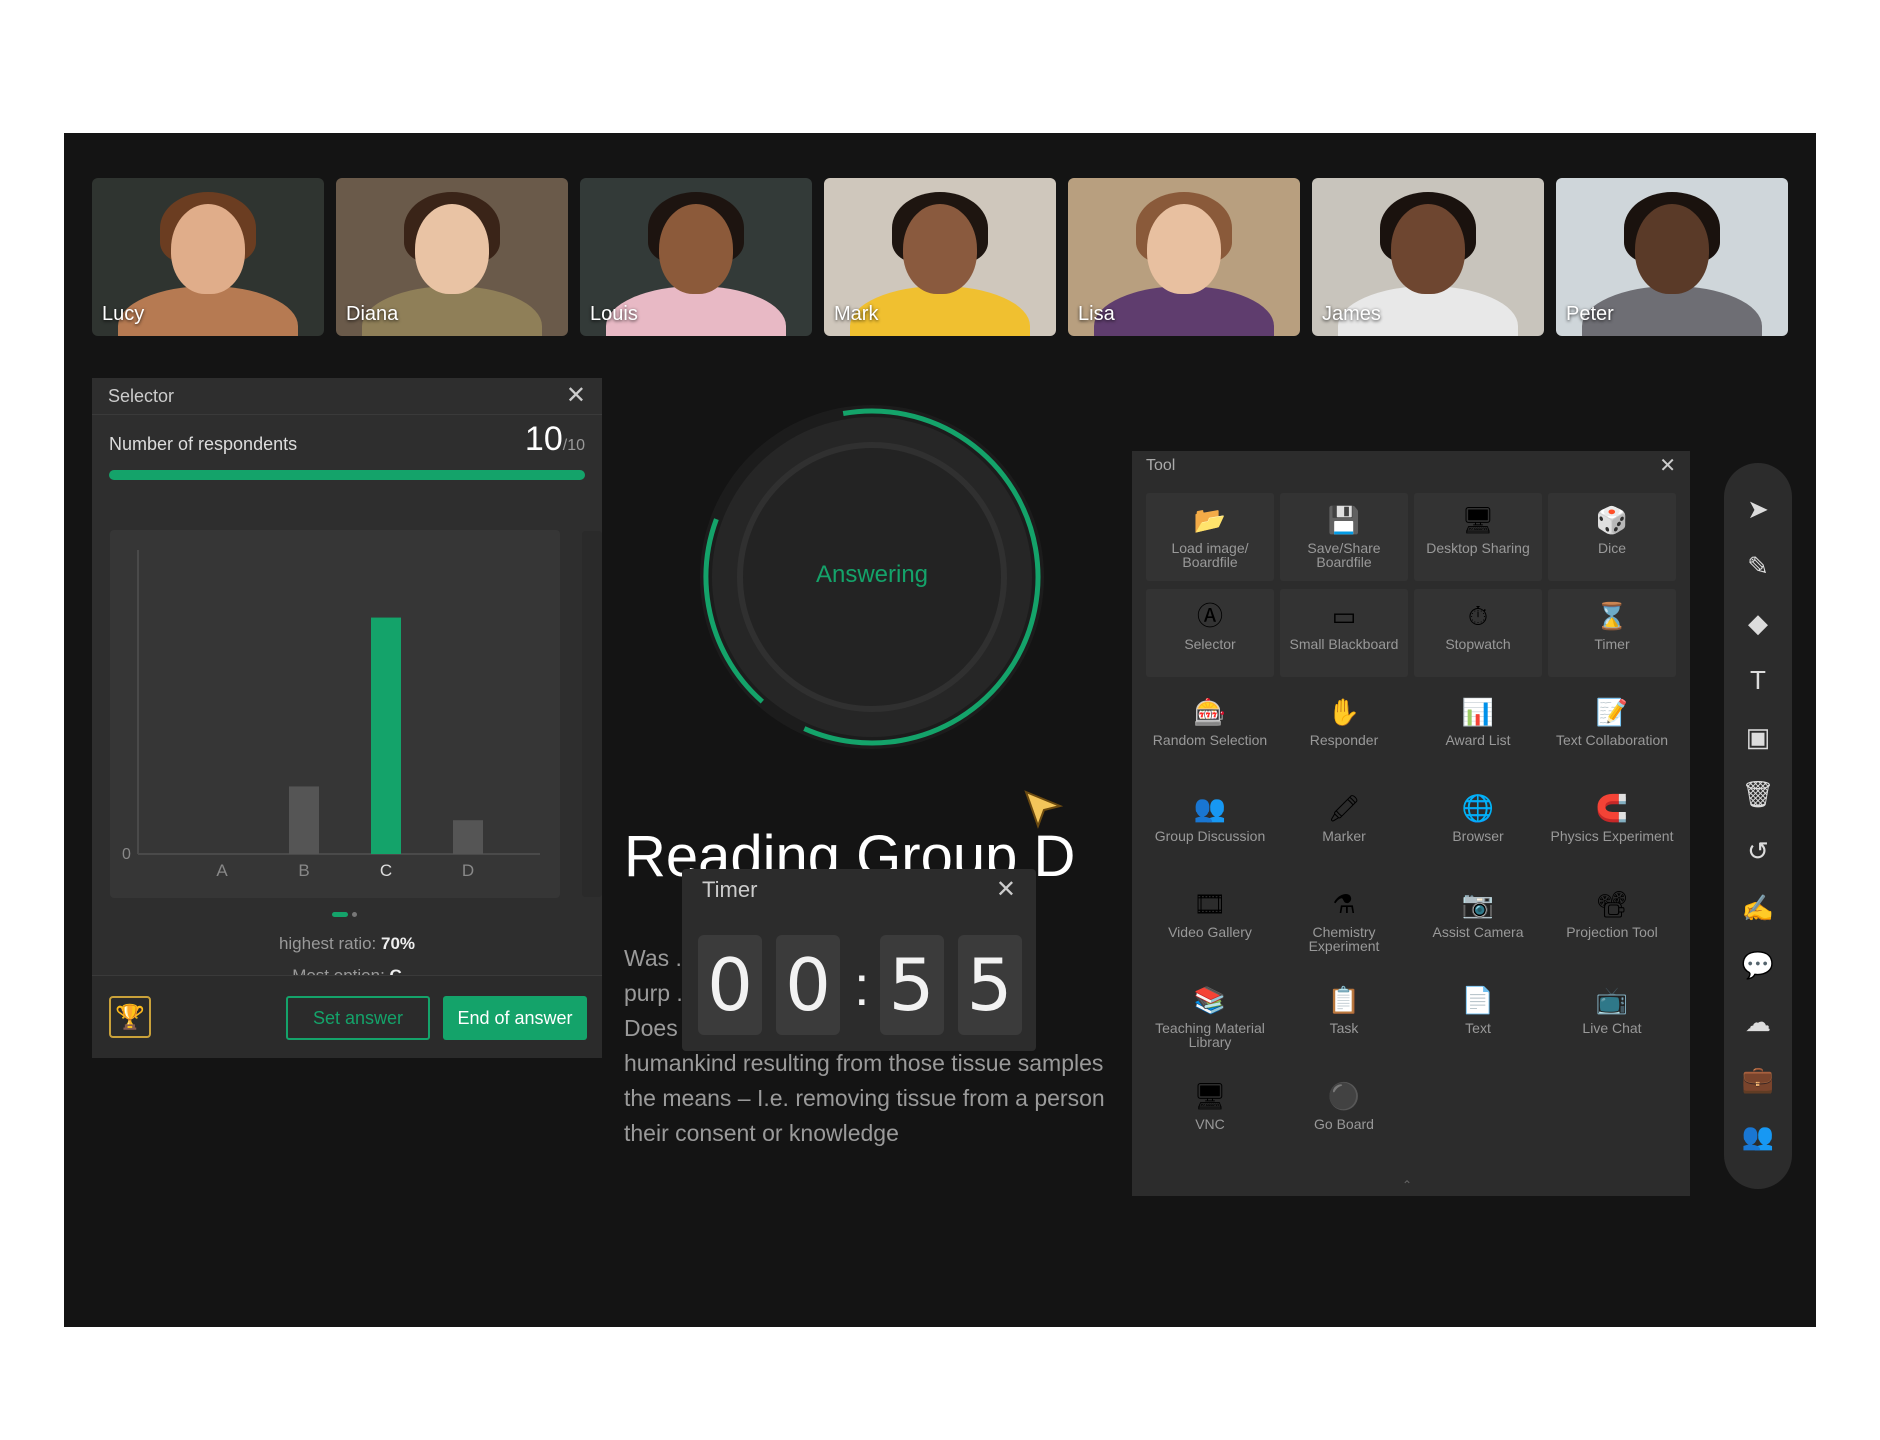 The height and width of the screenshot is (1440, 1880). What do you see at coordinates (1612, 729) in the screenshot?
I see `tool-item: 📝 Text Collaboration` at bounding box center [1612, 729].